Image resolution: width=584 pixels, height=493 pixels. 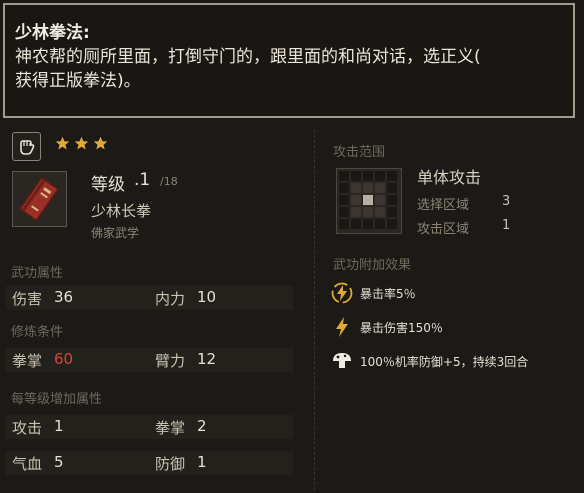 I want to click on effect-crit-rate: 暴击率5％, so click(x=373, y=293).